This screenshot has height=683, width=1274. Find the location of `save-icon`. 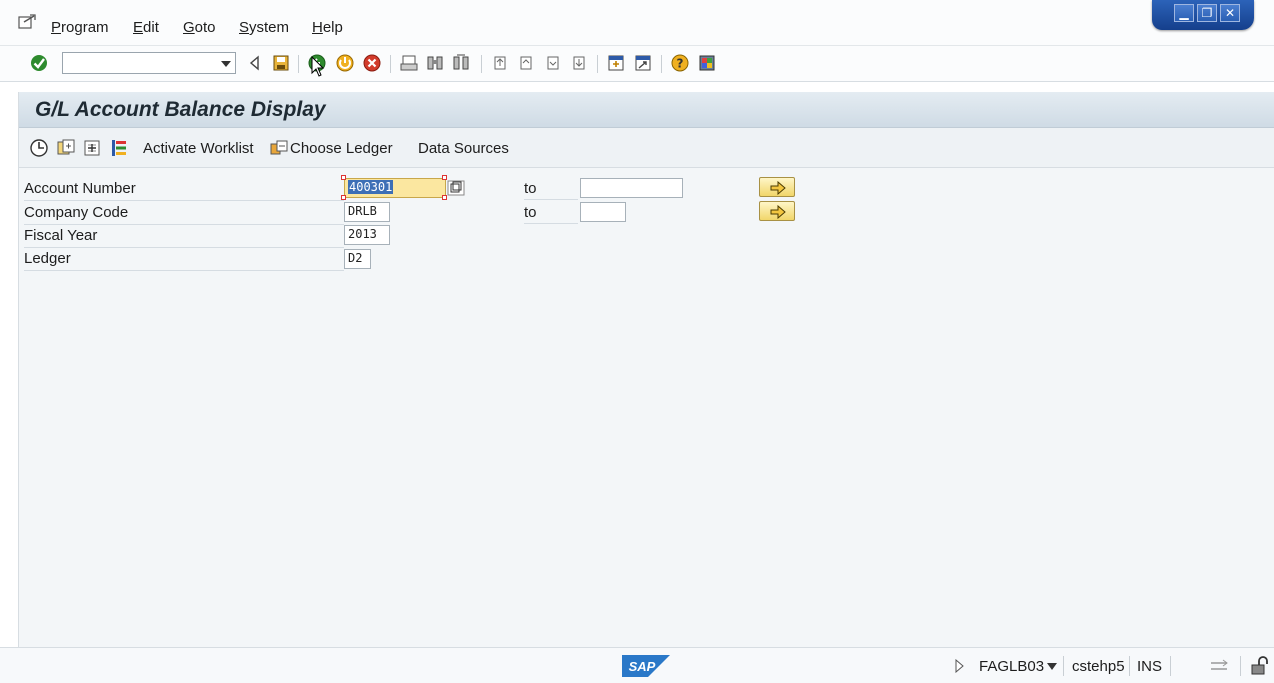

save-icon is located at coordinates (281, 63).